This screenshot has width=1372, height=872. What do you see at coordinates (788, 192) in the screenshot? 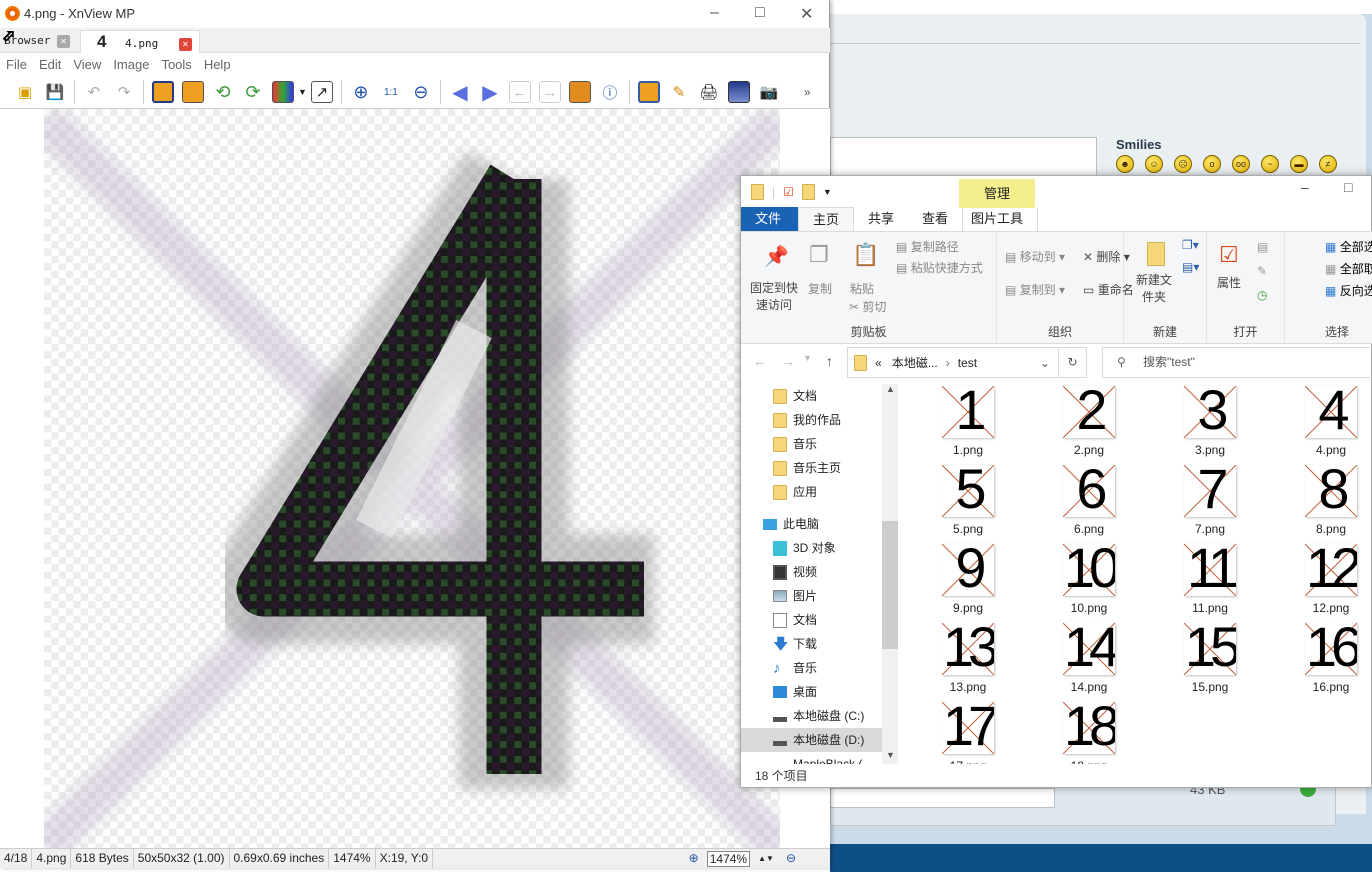
I see `properties-icon: ☑` at bounding box center [788, 192].